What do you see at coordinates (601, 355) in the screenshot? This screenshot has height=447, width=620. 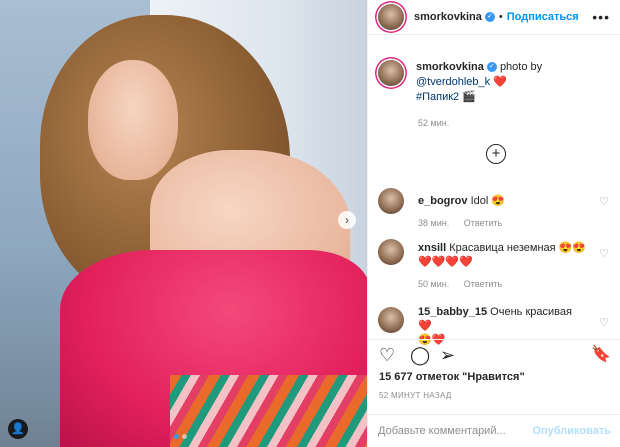 I see `save-bookmark-icon: 🔖` at bounding box center [601, 355].